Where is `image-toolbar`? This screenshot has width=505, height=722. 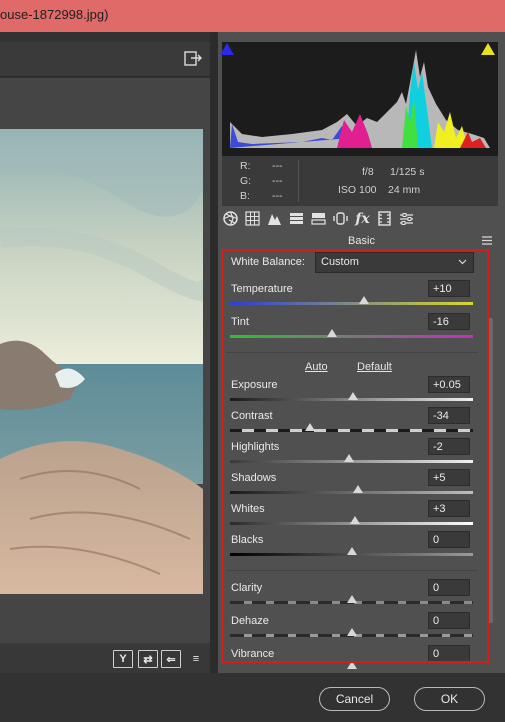
image-toolbar is located at coordinates (105, 59).